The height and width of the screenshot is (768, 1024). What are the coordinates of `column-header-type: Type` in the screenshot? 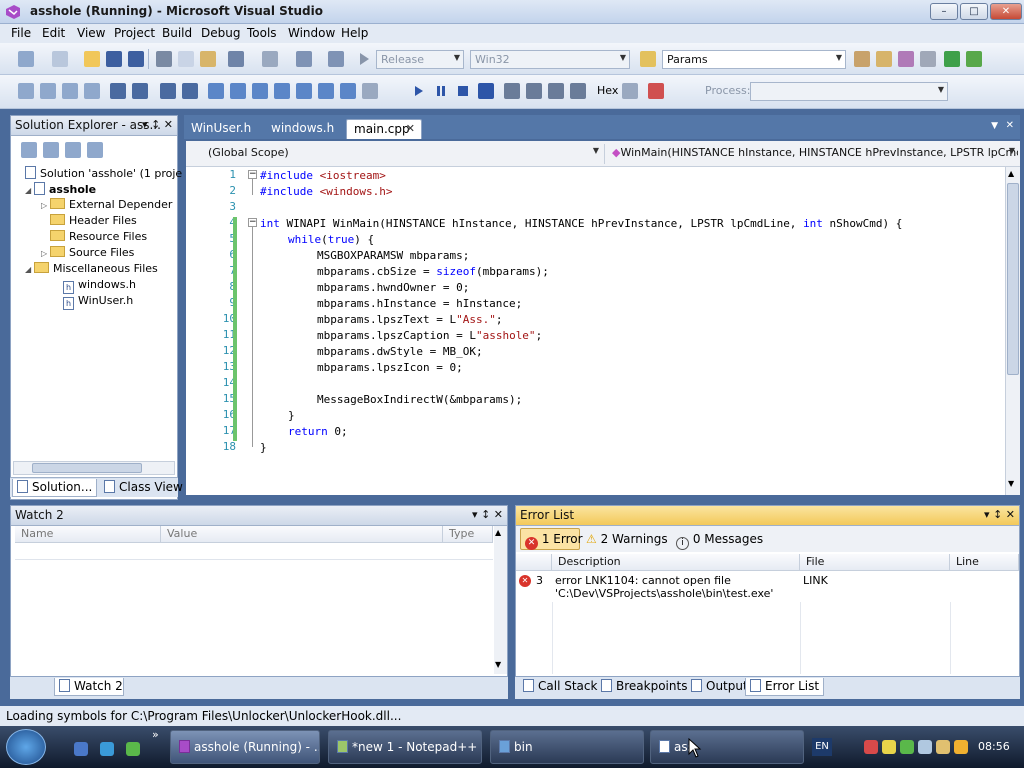 It's located at (468, 534).